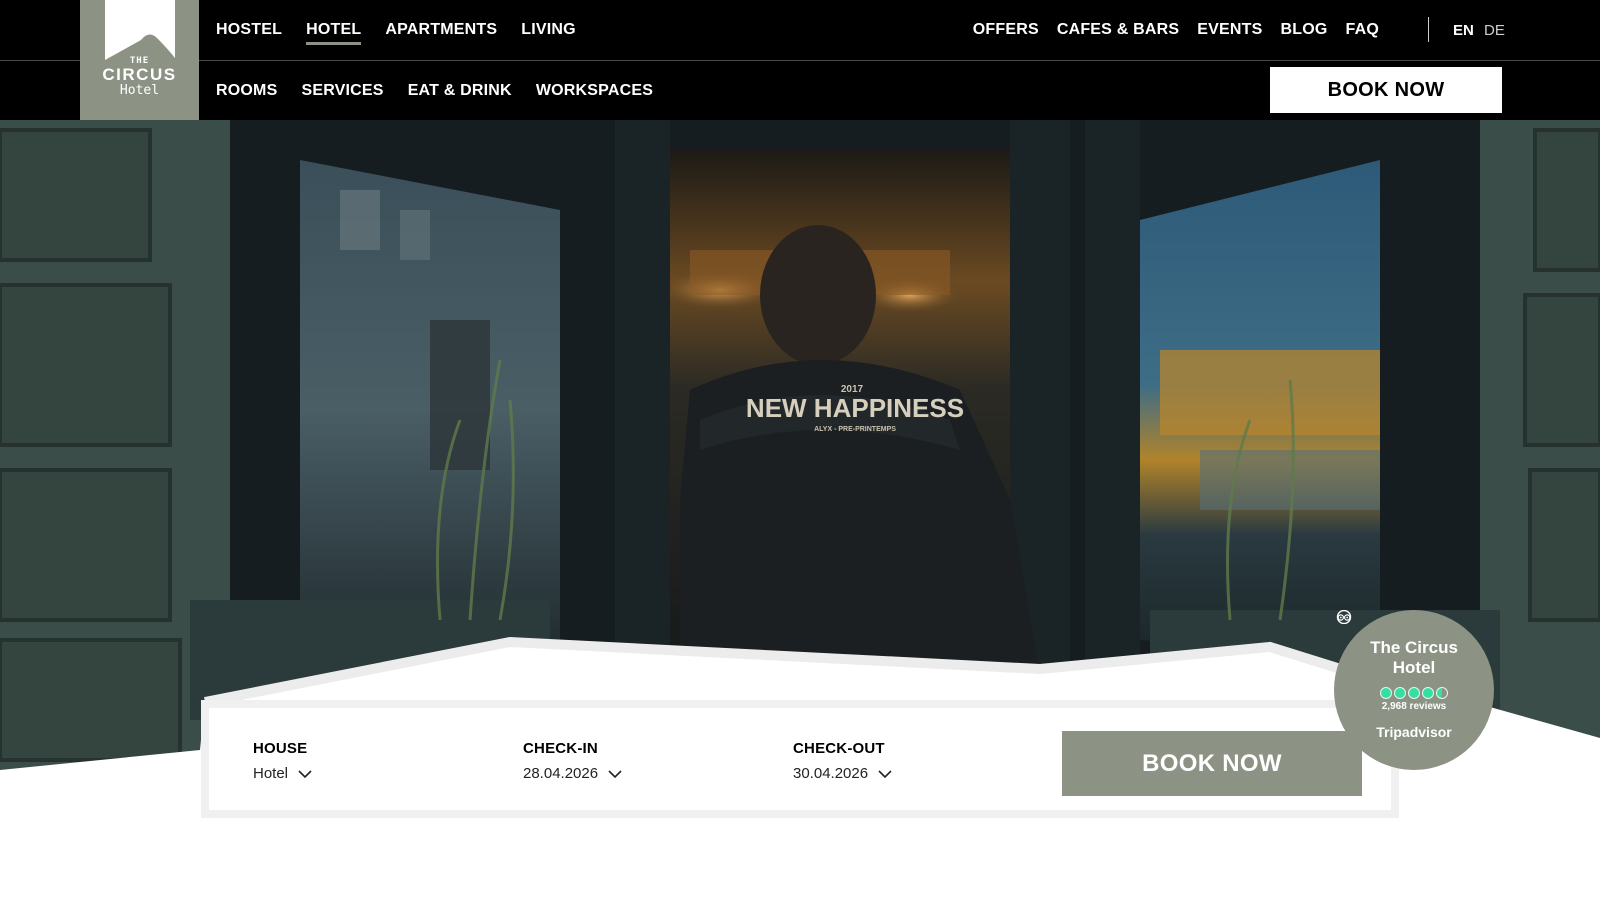 Image resolution: width=1600 pixels, height=900 pixels. I want to click on nav-apartments: APARTMENTS, so click(441, 30).